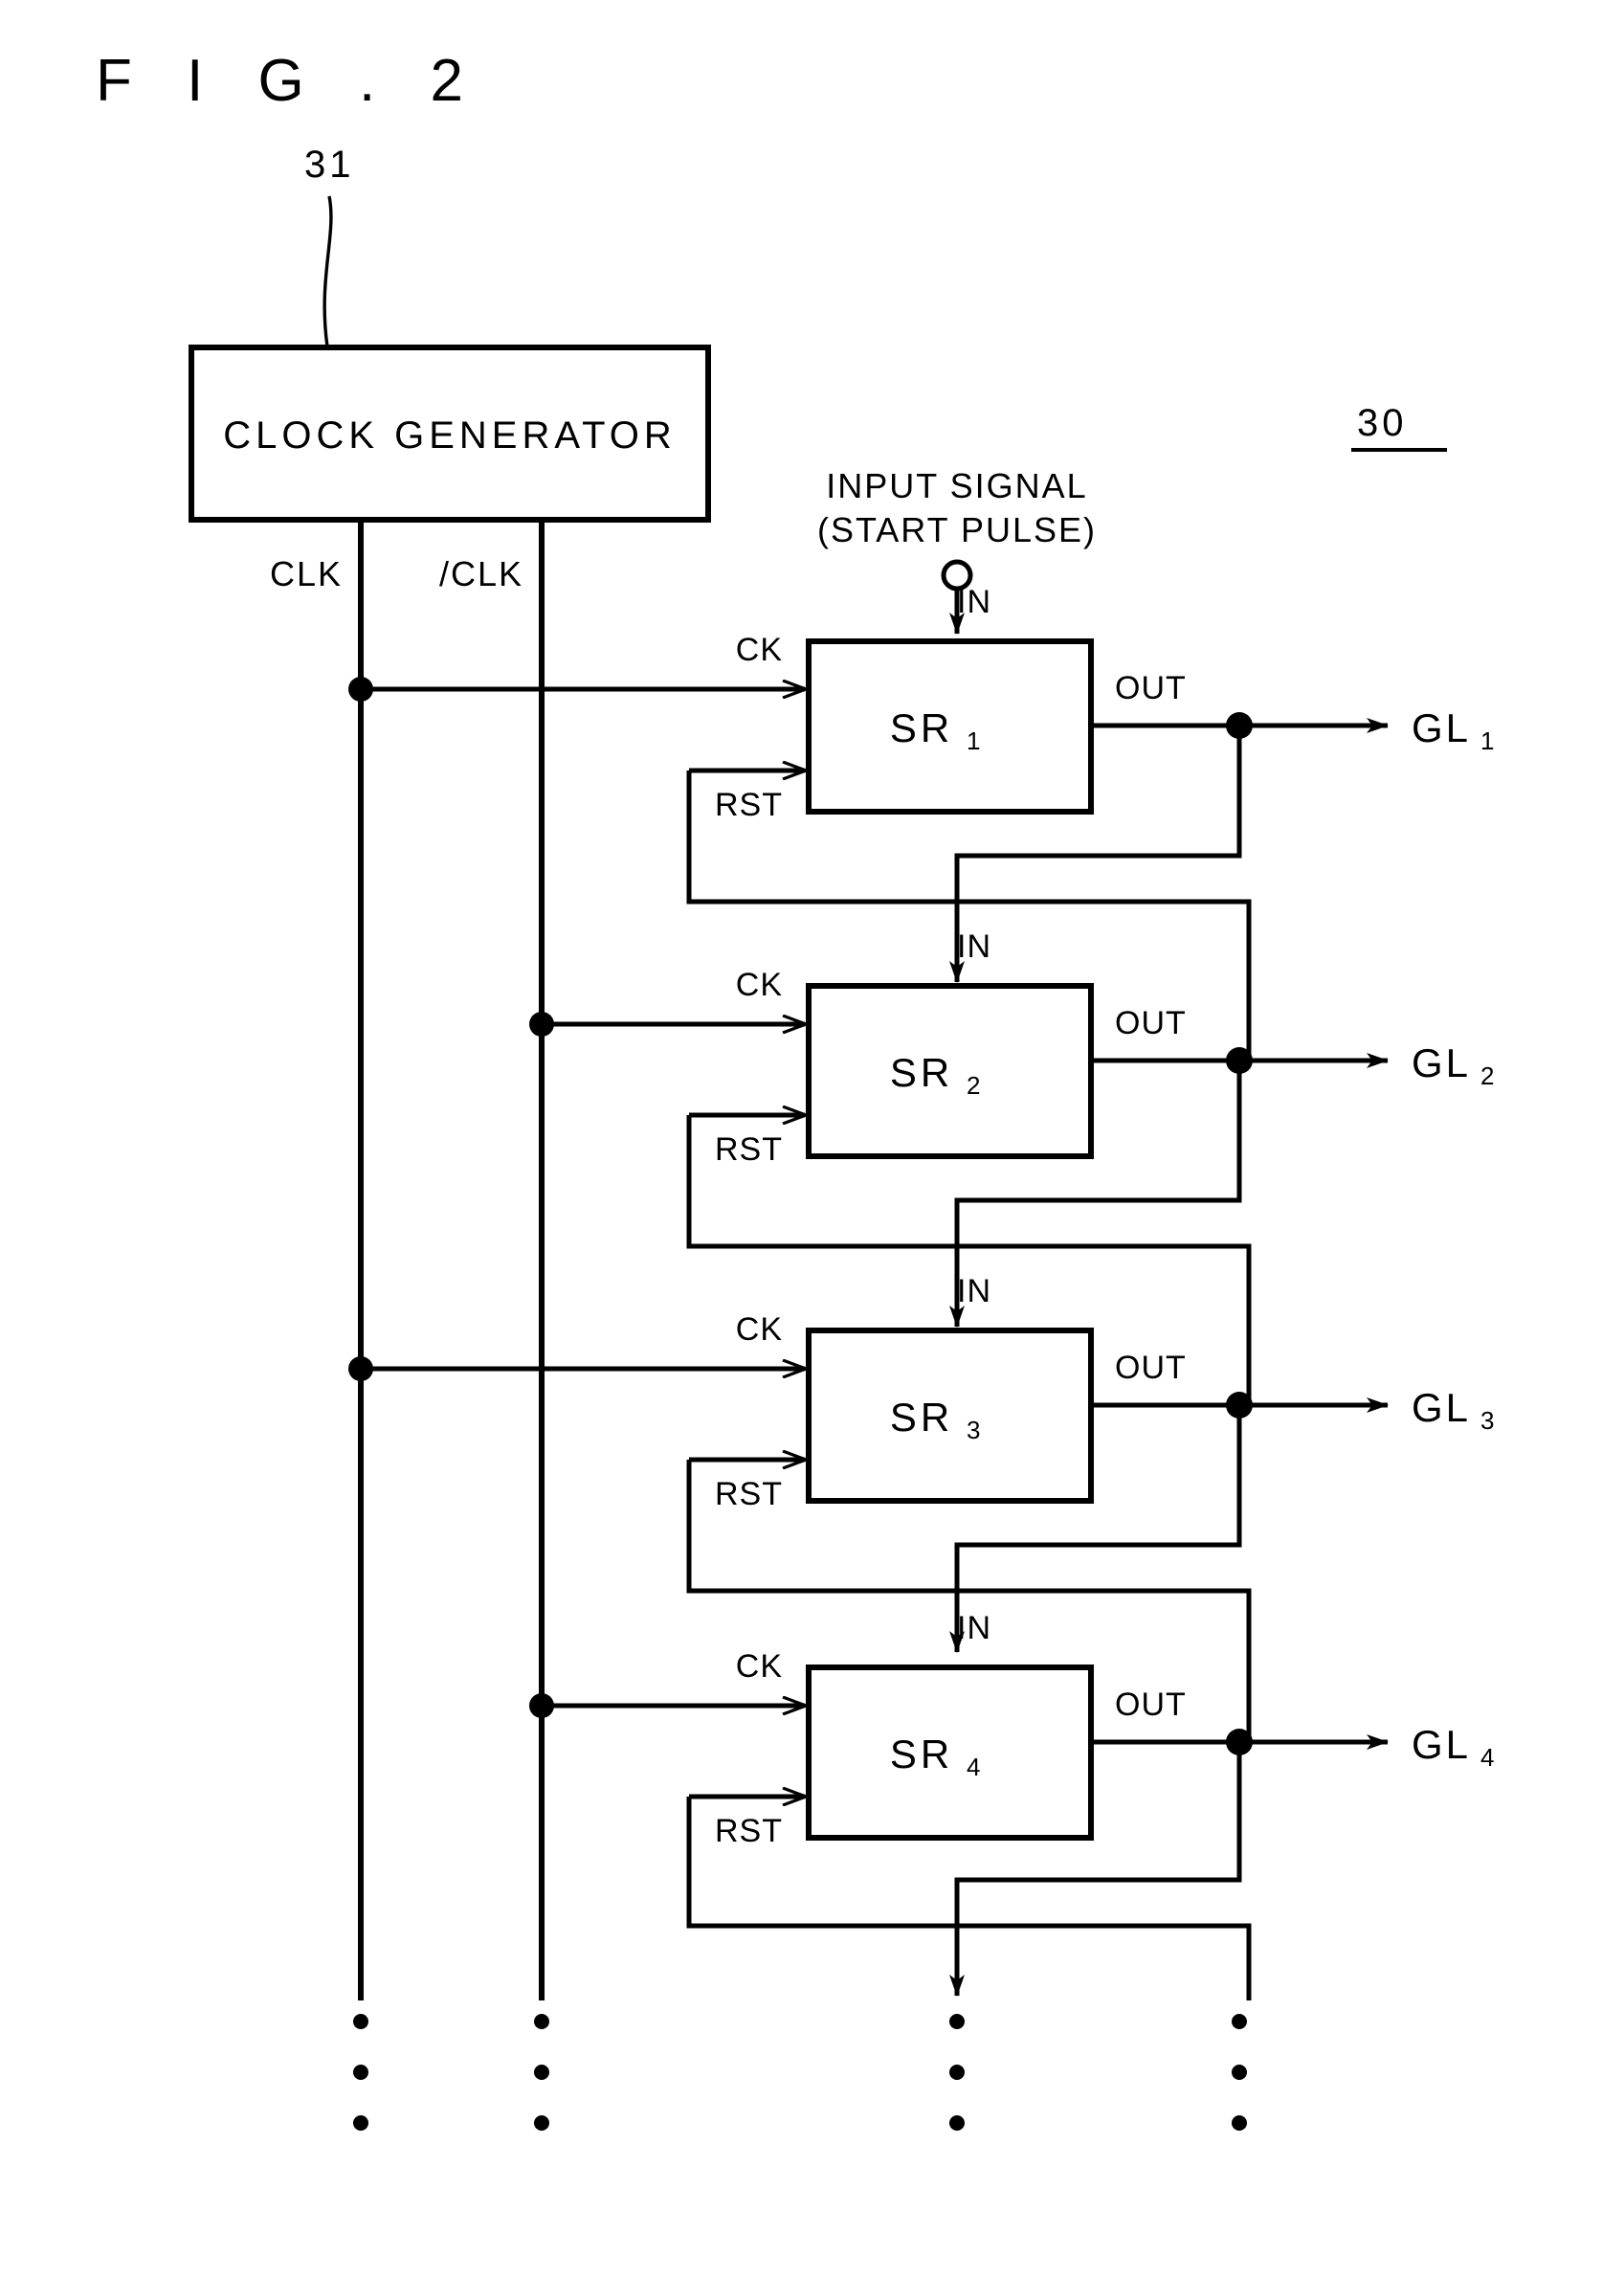 The image size is (1624, 2279). Describe the element at coordinates (749, 805) in the screenshot. I see `sr1-rst-pin-label: RST` at that location.